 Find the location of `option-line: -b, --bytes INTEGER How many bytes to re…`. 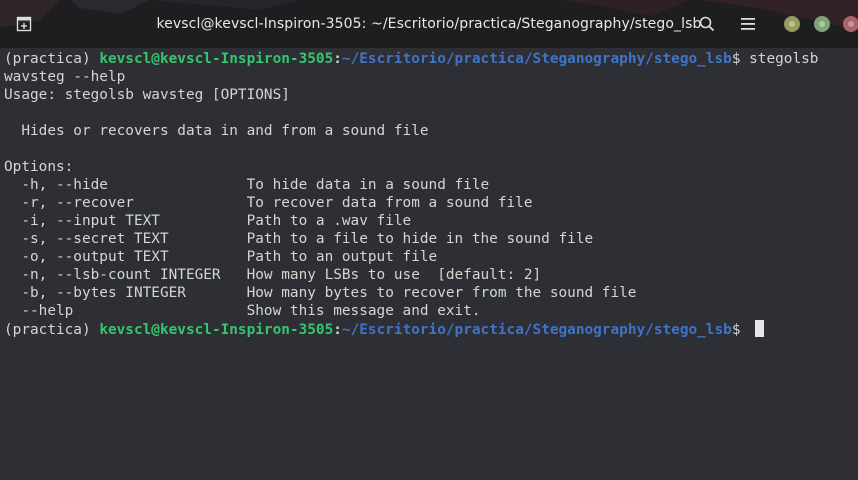

option-line: -b, --bytes INTEGER How many bytes to re… is located at coordinates (320, 293).